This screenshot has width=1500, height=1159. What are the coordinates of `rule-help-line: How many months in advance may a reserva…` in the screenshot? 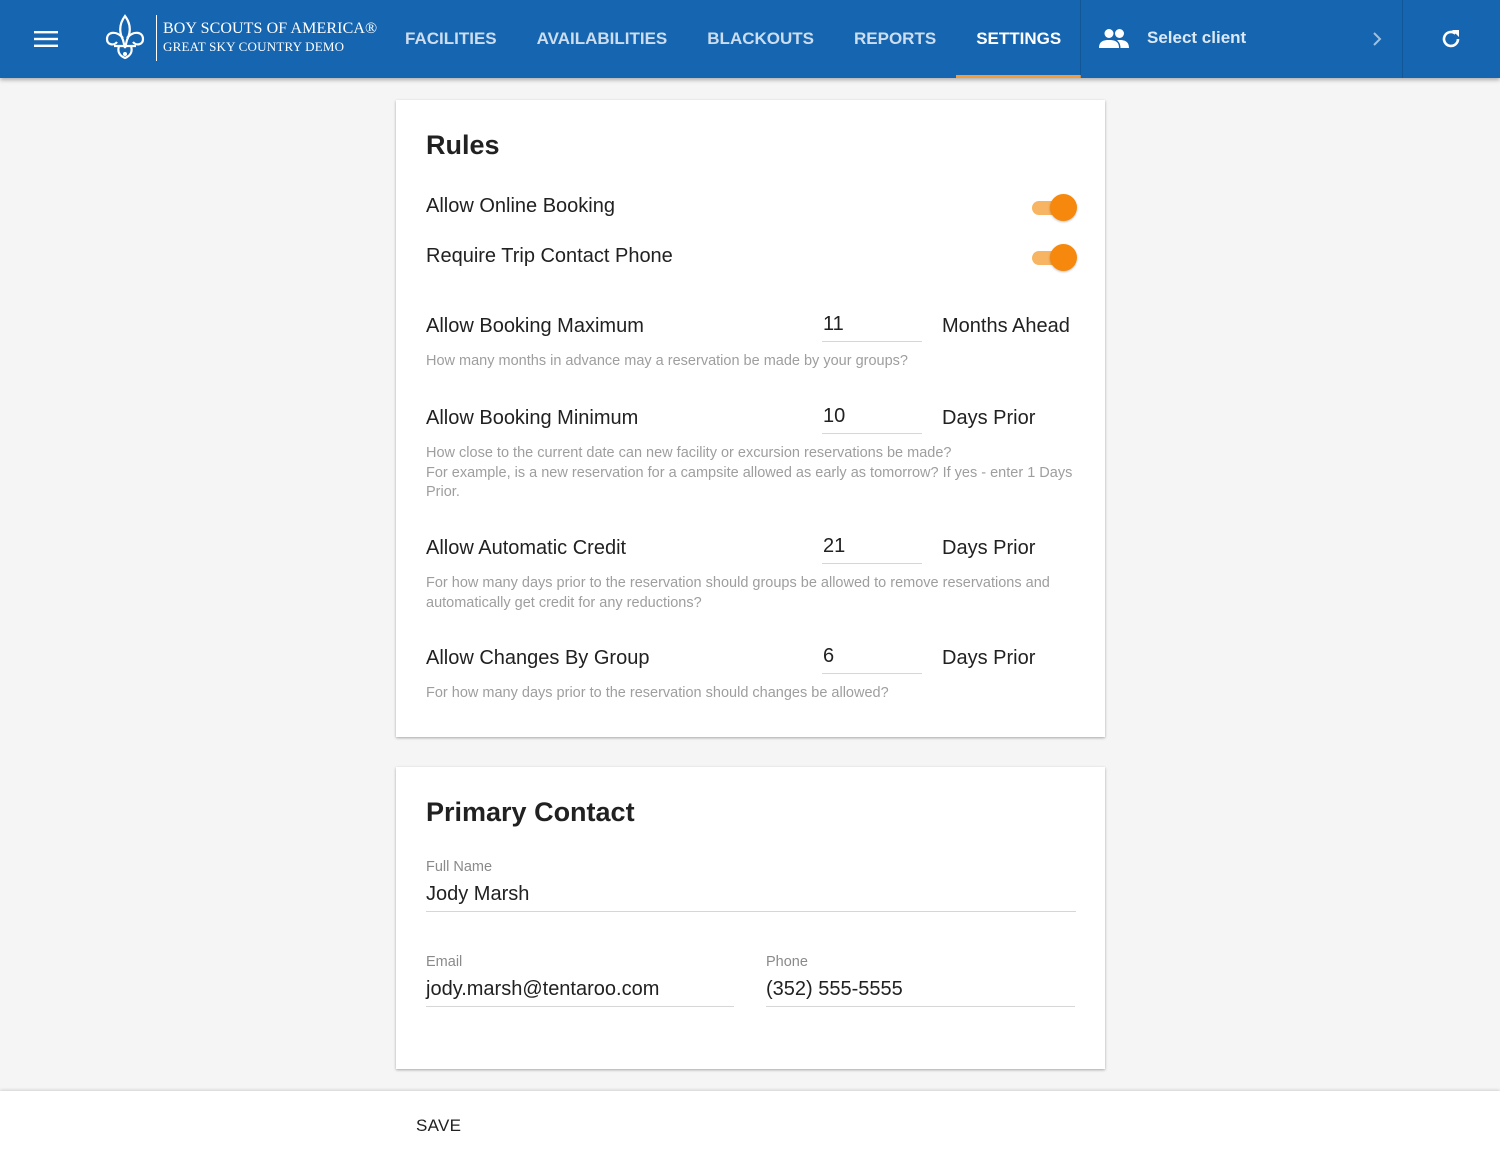 It's located at (667, 361).